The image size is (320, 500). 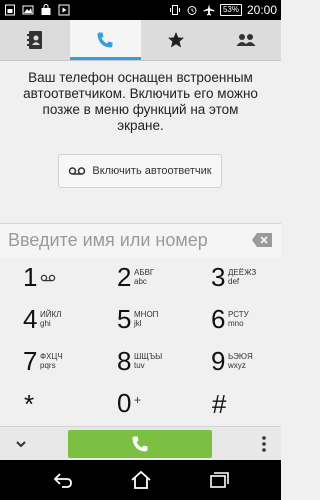 I want to click on dial-key-5: 5 МНОП jkl, so click(x=140, y=321).